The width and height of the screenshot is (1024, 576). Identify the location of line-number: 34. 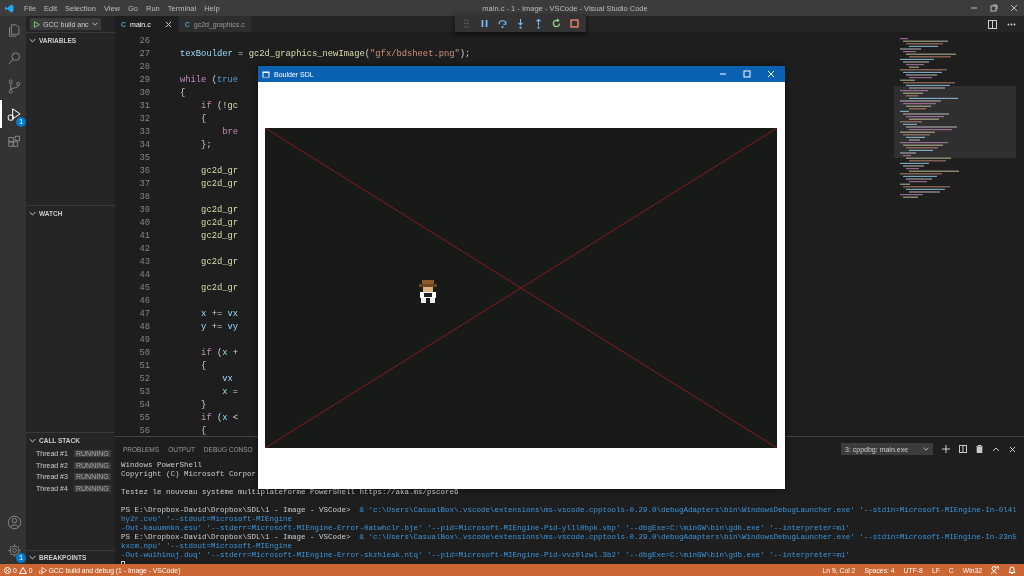
(144, 144).